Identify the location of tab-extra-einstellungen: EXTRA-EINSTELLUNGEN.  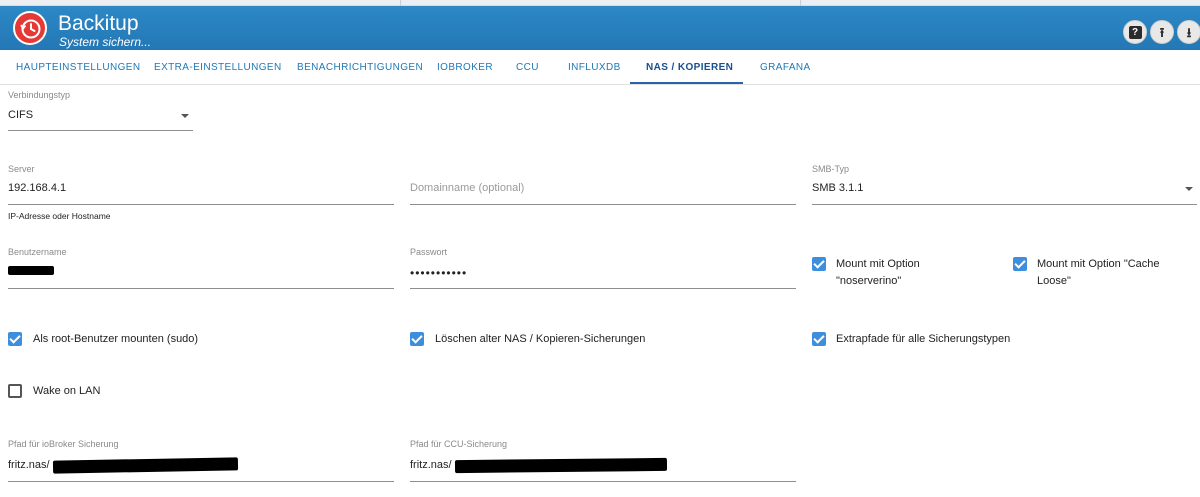
(218, 67).